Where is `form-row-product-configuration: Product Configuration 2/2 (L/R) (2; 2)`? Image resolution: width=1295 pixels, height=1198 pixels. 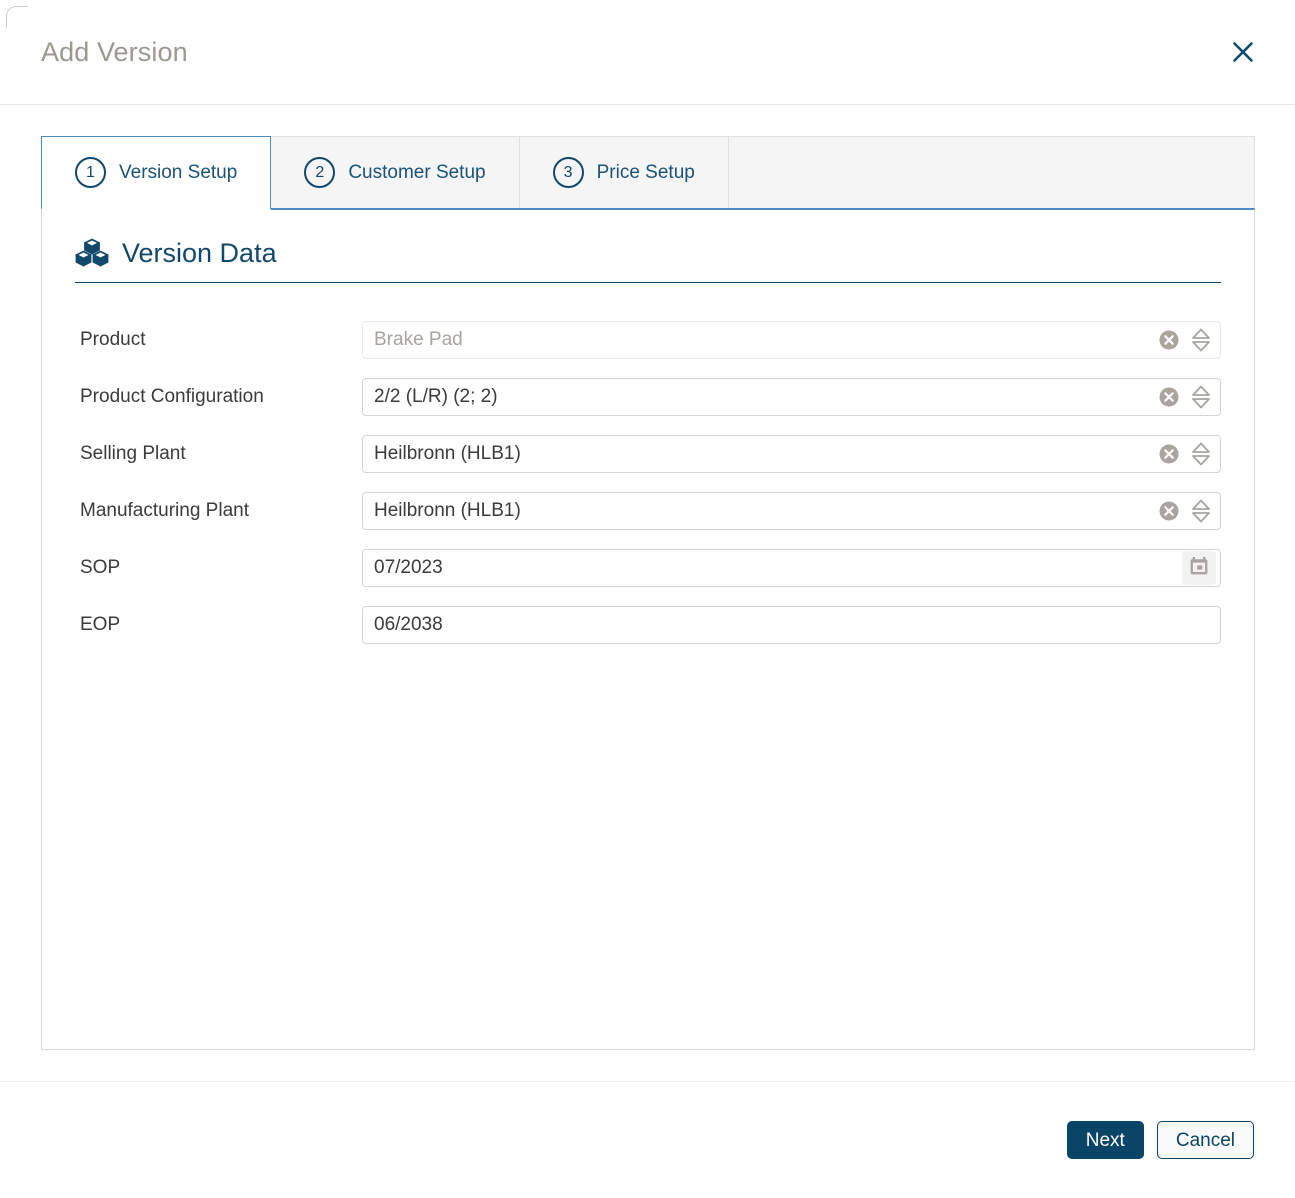
form-row-product-configuration: Product Configuration 2/2 (L/R) (2; 2) is located at coordinates (648, 396).